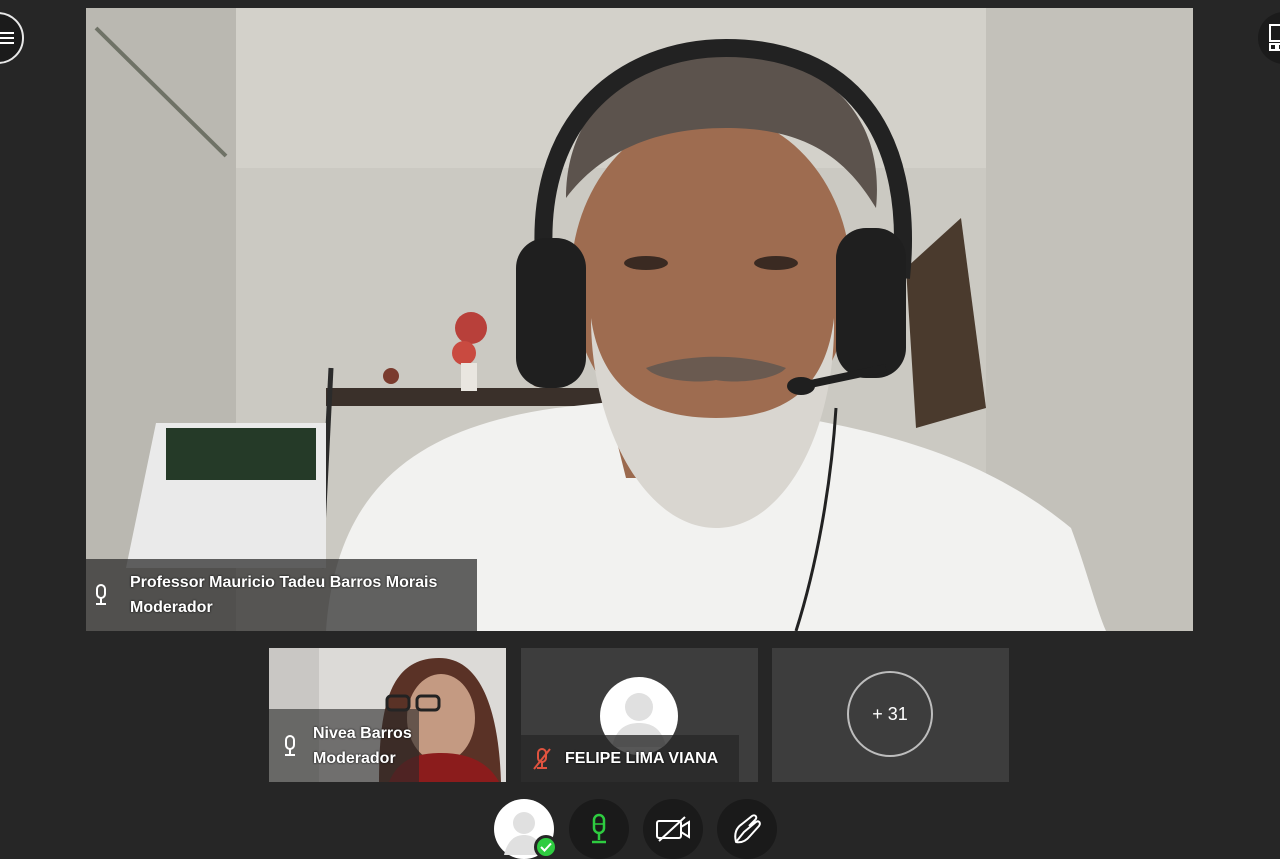  I want to click on participant-role: Moderador, so click(354, 758).